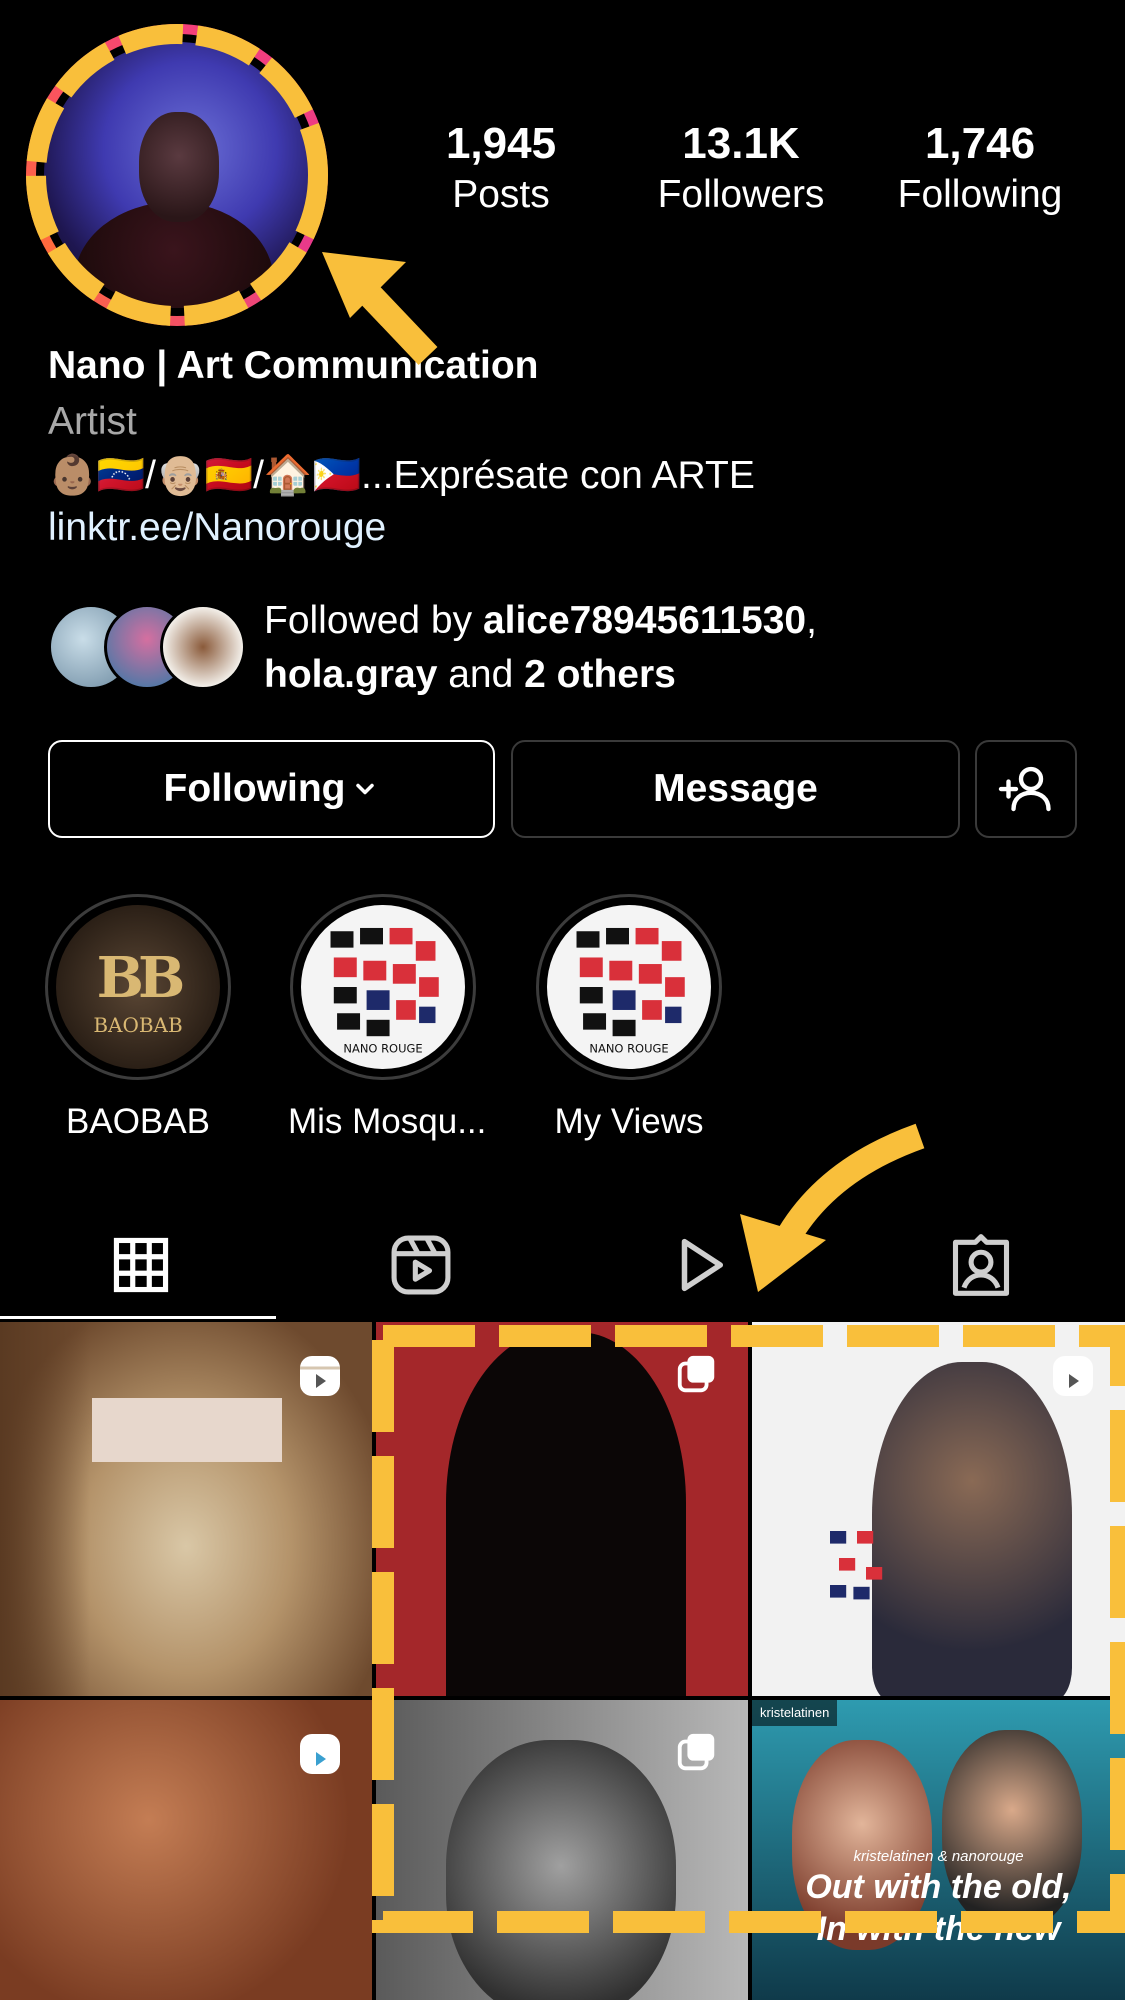 The height and width of the screenshot is (2000, 1125). What do you see at coordinates (938, 1887) in the screenshot?
I see `post-title-text: Out with the old,` at bounding box center [938, 1887].